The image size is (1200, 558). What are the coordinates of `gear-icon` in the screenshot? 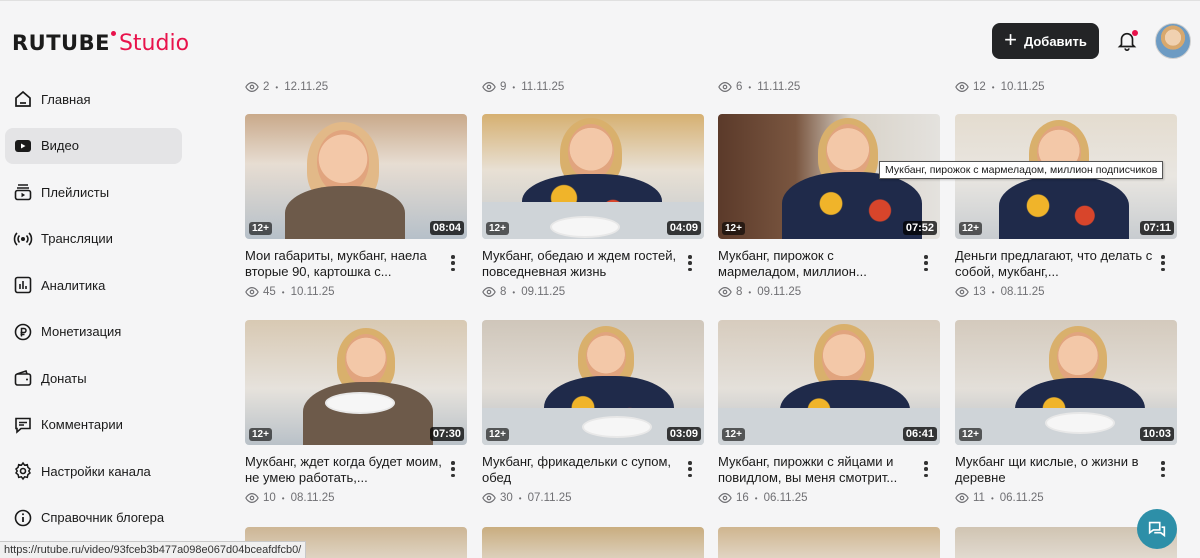 It's located at (23, 471).